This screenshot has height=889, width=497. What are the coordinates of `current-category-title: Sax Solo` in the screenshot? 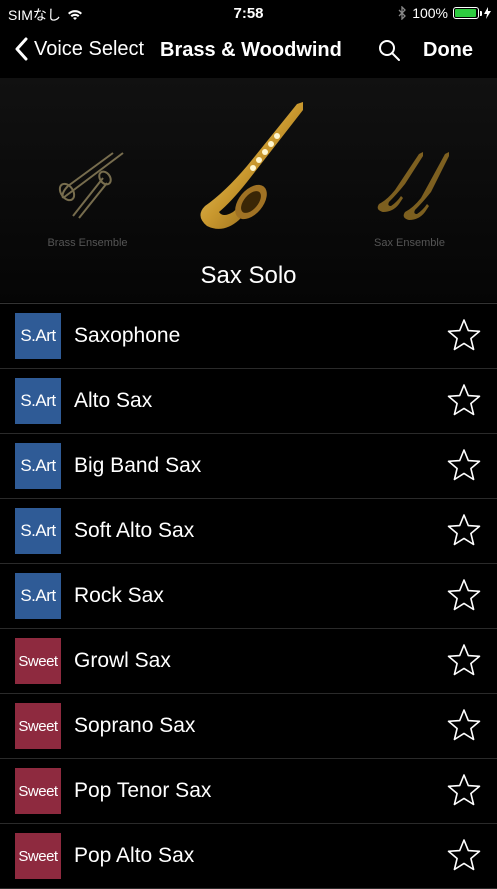 It's located at (248, 275).